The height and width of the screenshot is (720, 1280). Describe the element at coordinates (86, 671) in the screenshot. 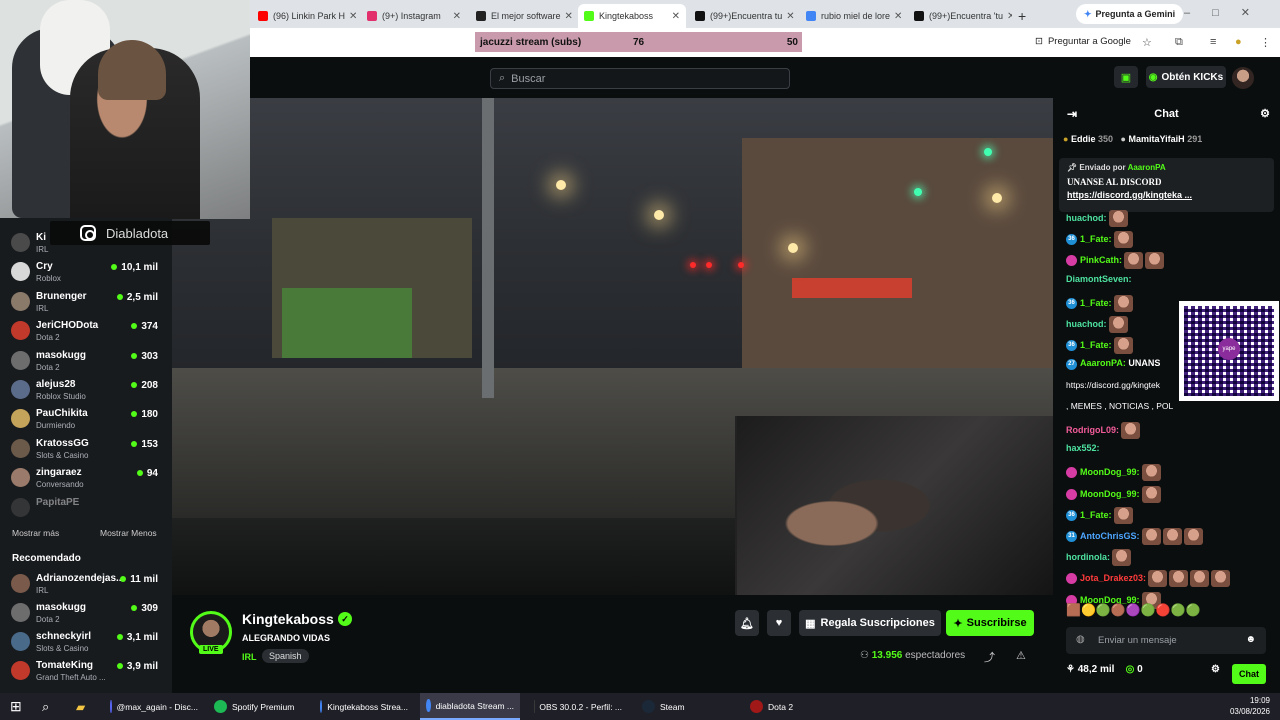

I see `sidebar-channel-item: TomateKing Grand Theft Auto ... 3,9 mil` at that location.